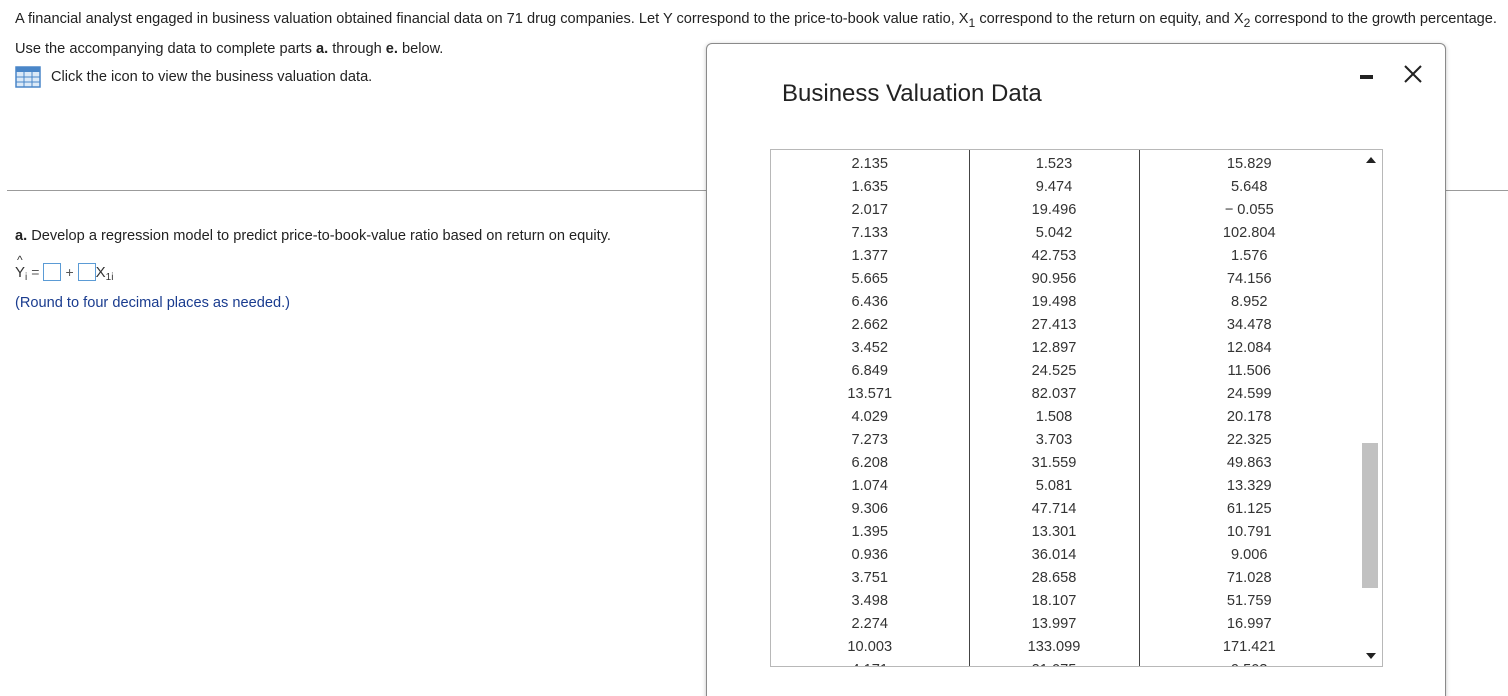 Image resolution: width=1508 pixels, height=696 pixels. Describe the element at coordinates (1249, 324) in the screenshot. I see `table-cell: 34.478` at that location.